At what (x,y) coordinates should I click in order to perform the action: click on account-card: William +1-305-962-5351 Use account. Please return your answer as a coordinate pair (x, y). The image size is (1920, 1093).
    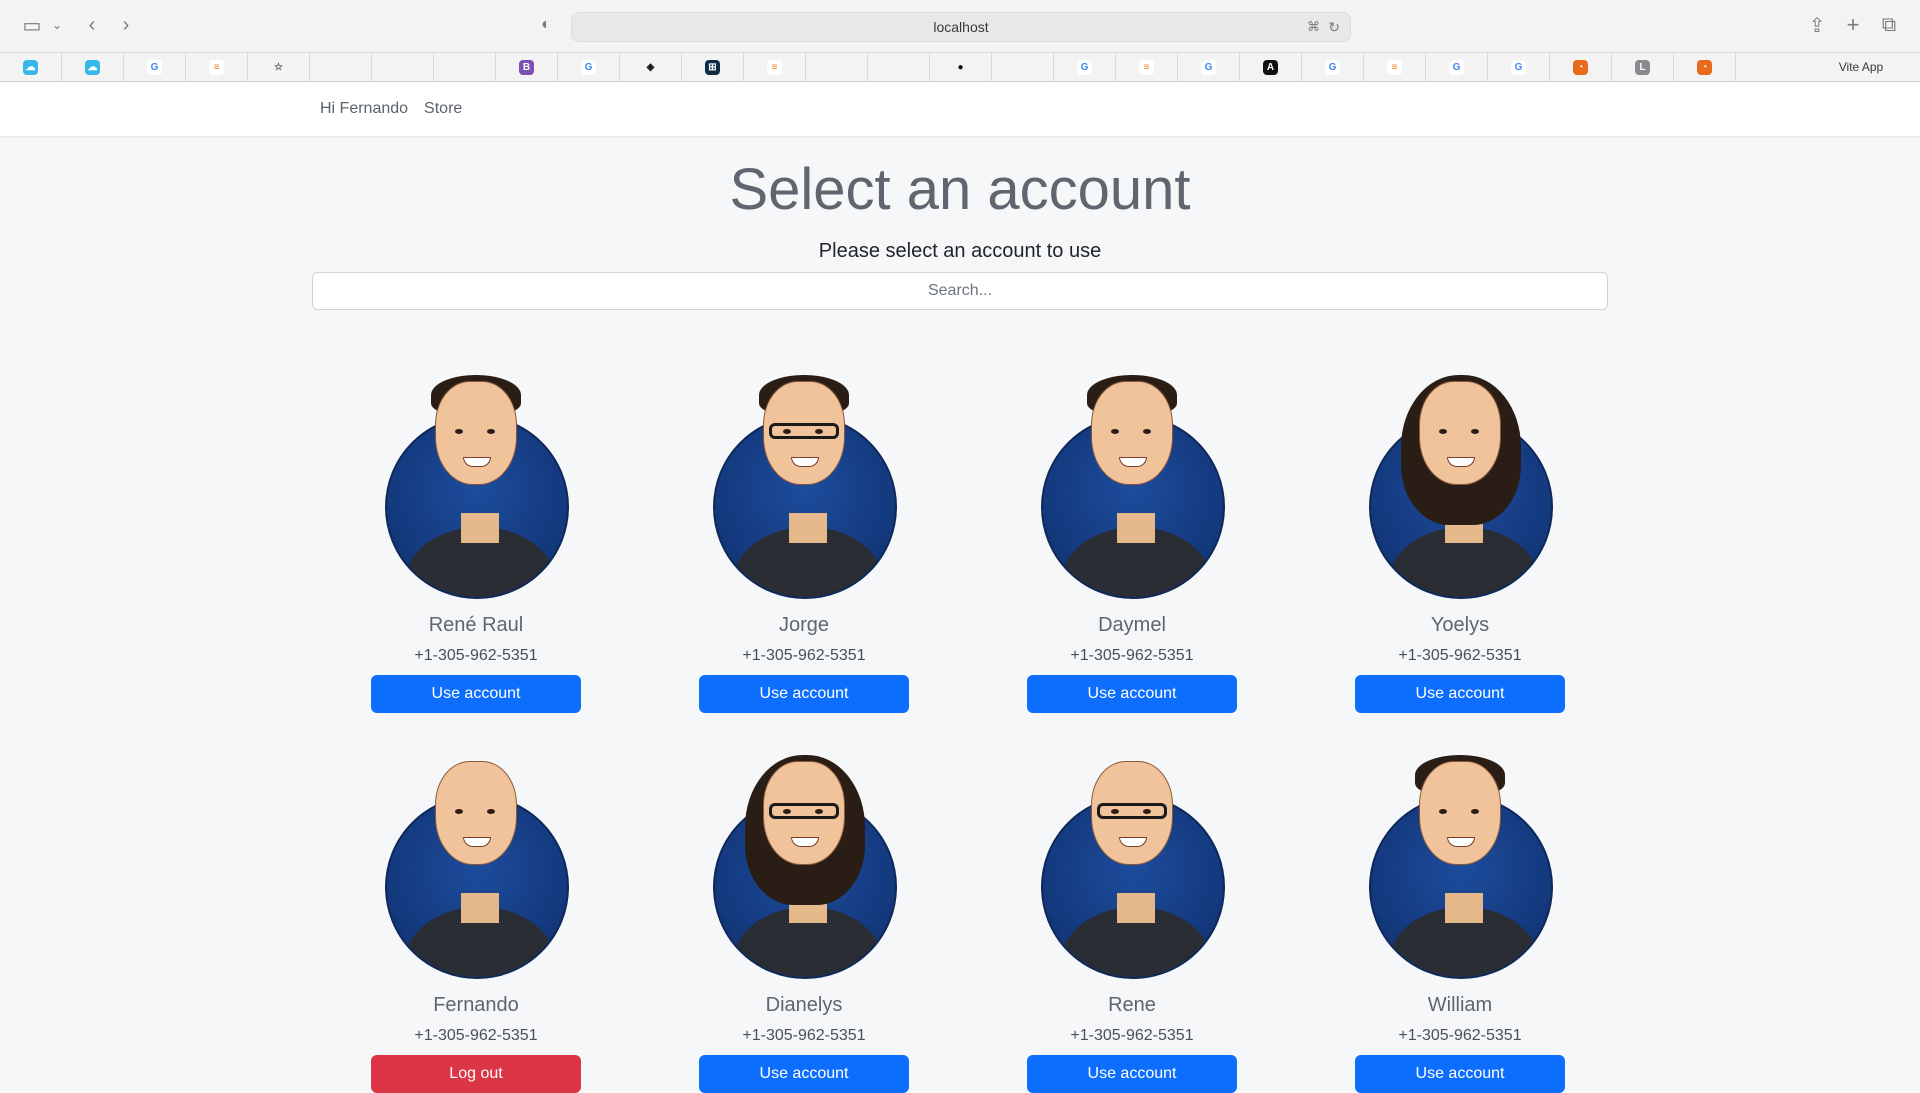
    Looking at the image, I should click on (1460, 923).